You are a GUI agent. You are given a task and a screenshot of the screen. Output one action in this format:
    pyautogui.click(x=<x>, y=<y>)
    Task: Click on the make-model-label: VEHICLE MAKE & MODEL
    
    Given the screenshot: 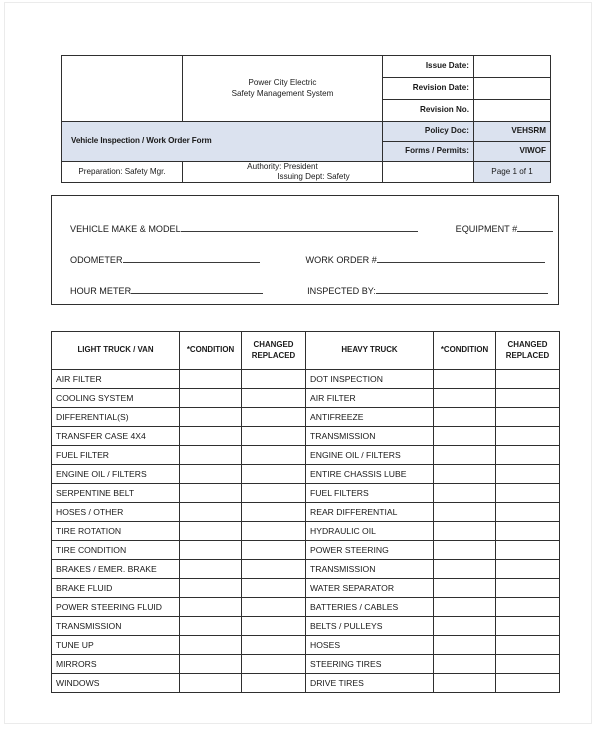 What is the action you would take?
    pyautogui.click(x=125, y=228)
    